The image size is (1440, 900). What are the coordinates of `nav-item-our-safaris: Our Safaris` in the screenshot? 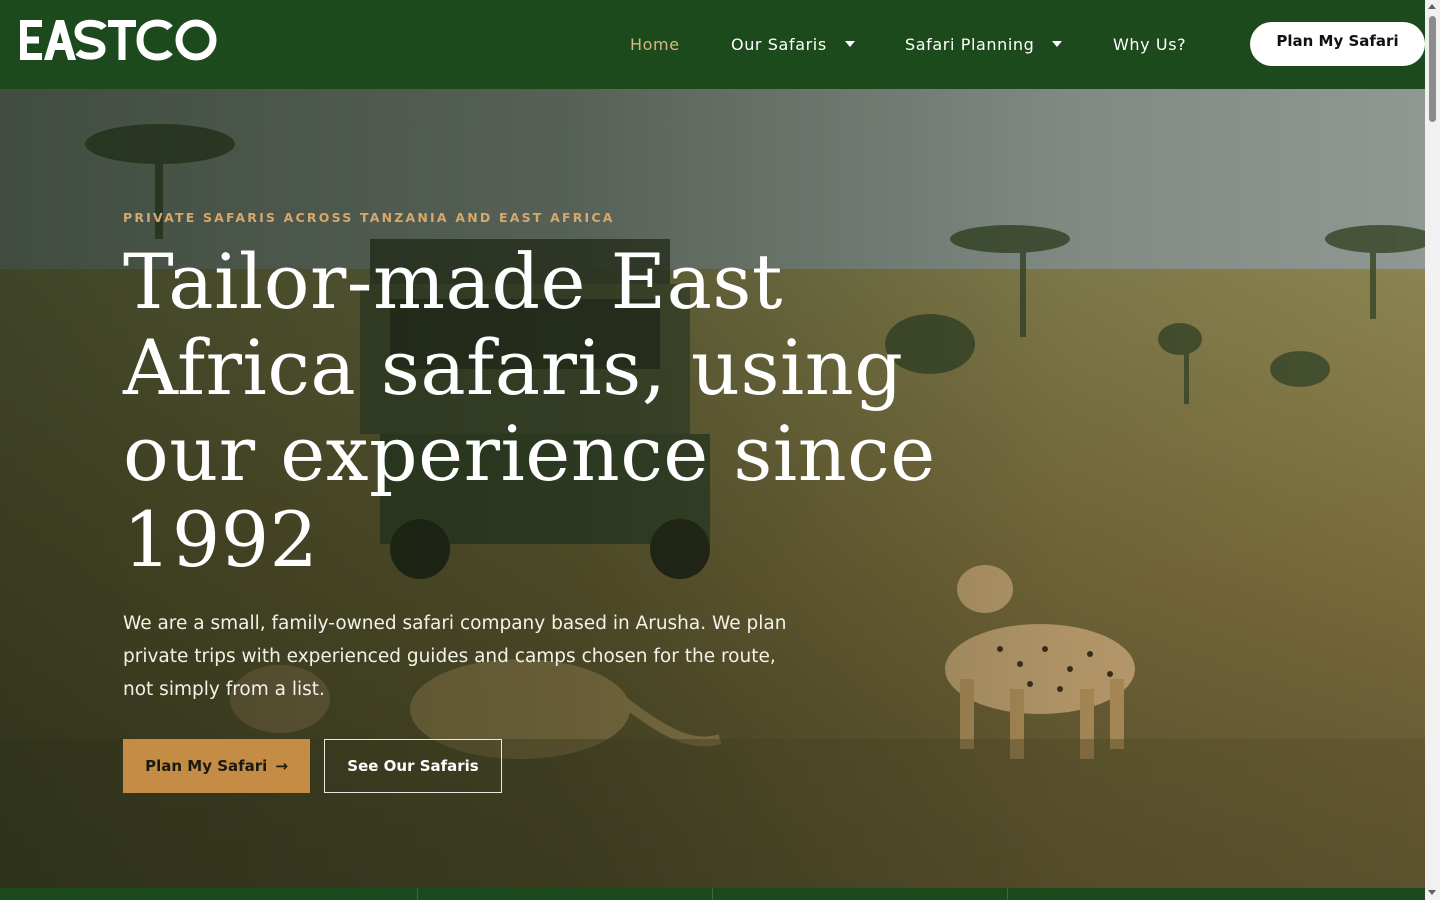 It's located at (793, 44).